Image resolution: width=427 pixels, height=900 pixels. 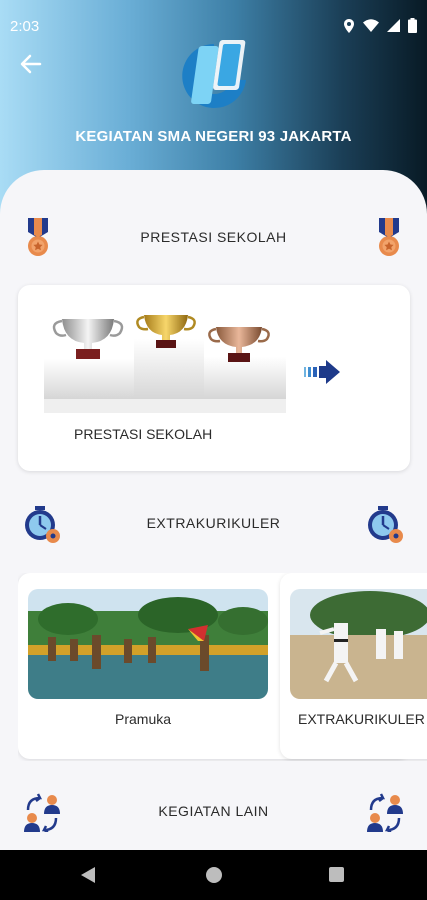 What do you see at coordinates (393, 25) in the screenshot?
I see `signal-icon` at bounding box center [393, 25].